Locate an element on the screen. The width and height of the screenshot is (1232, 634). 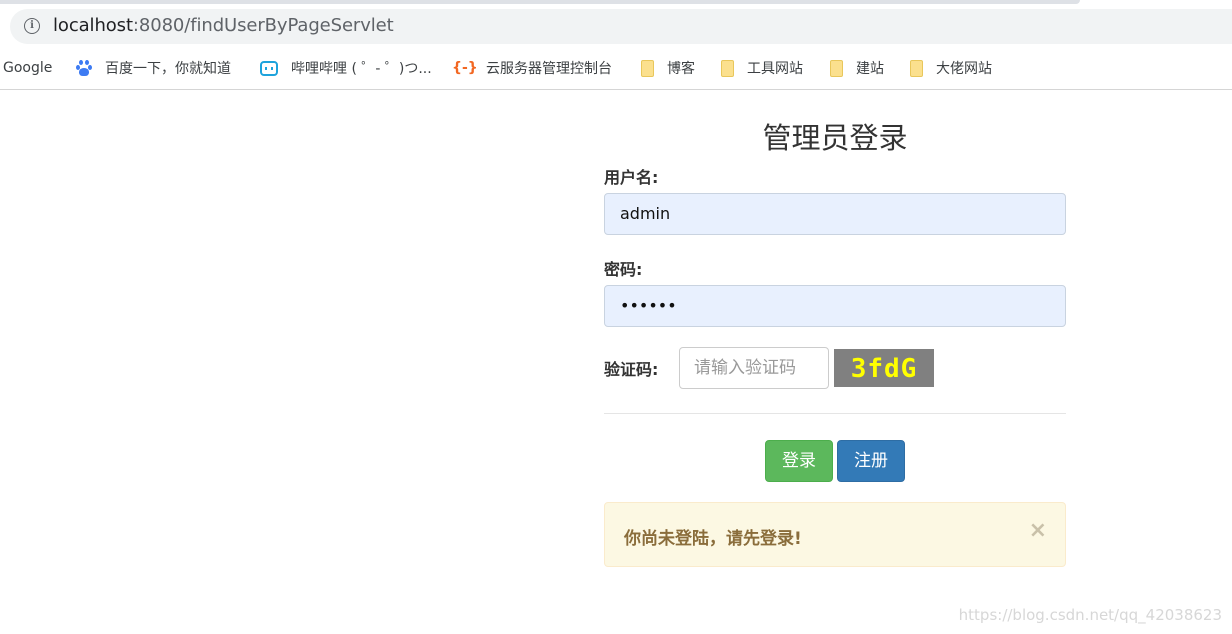
tab-strip is located at coordinates (616, 4).